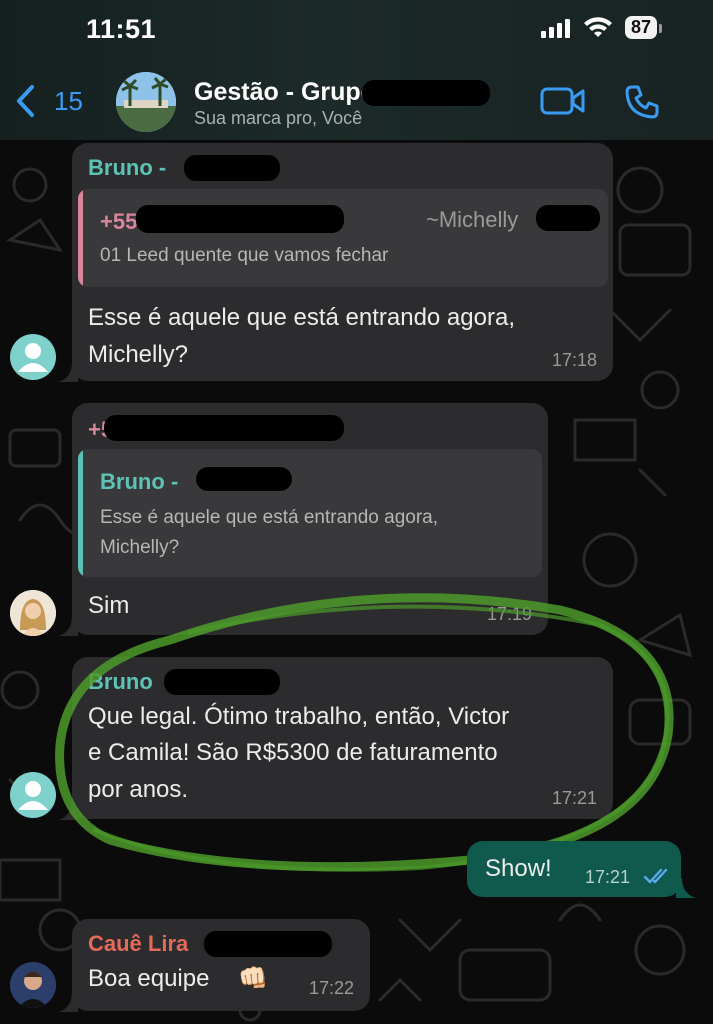  I want to click on video-call-button, so click(563, 103).